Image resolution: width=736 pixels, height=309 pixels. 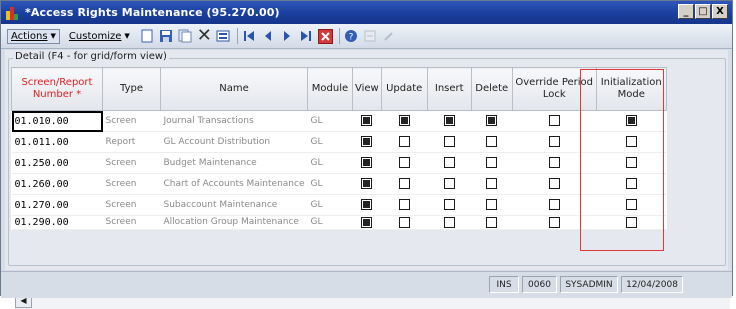 I want to click on last-icon, so click(x=306, y=36).